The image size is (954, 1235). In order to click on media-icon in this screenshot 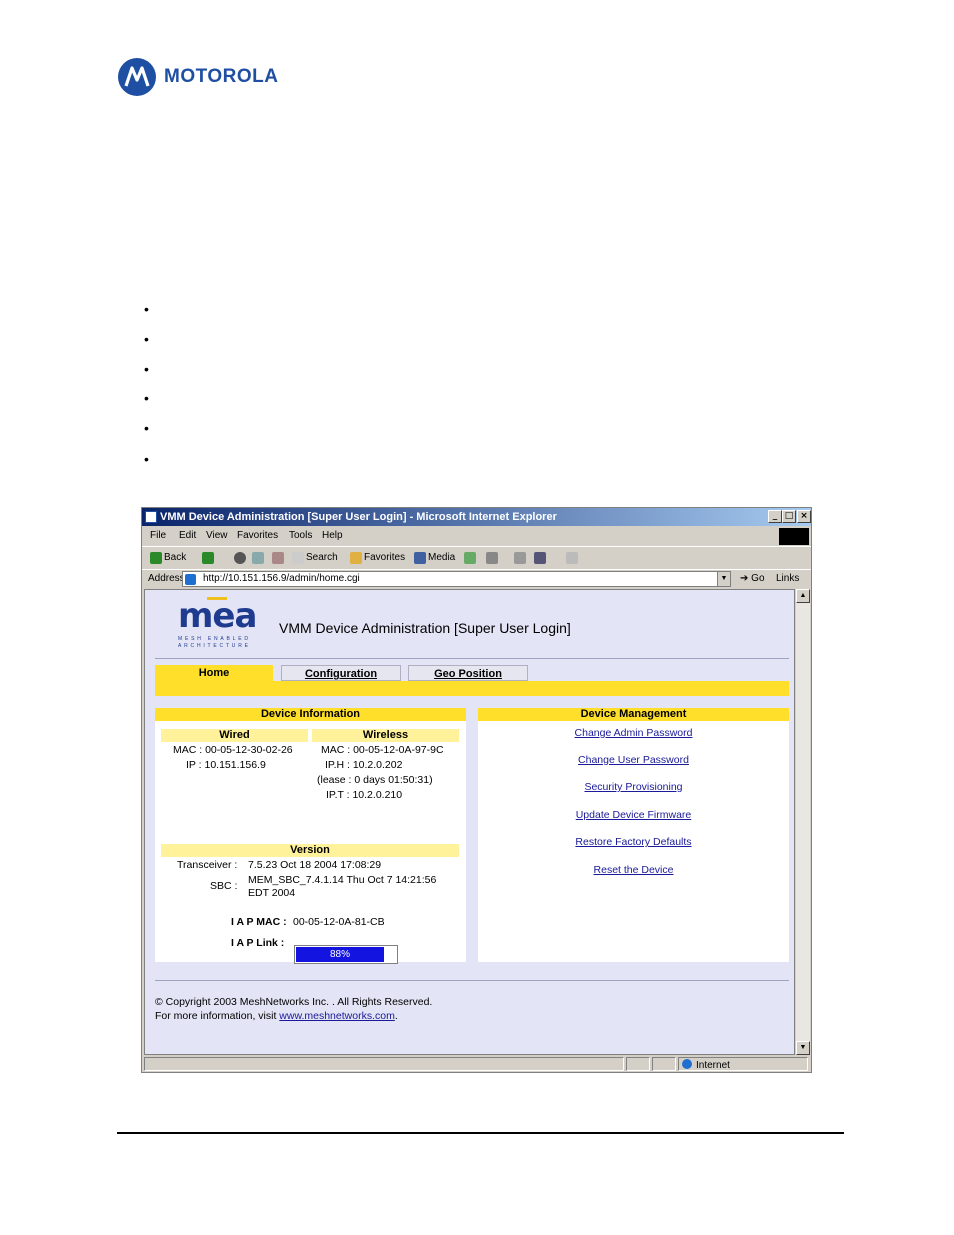, I will do `click(420, 558)`.